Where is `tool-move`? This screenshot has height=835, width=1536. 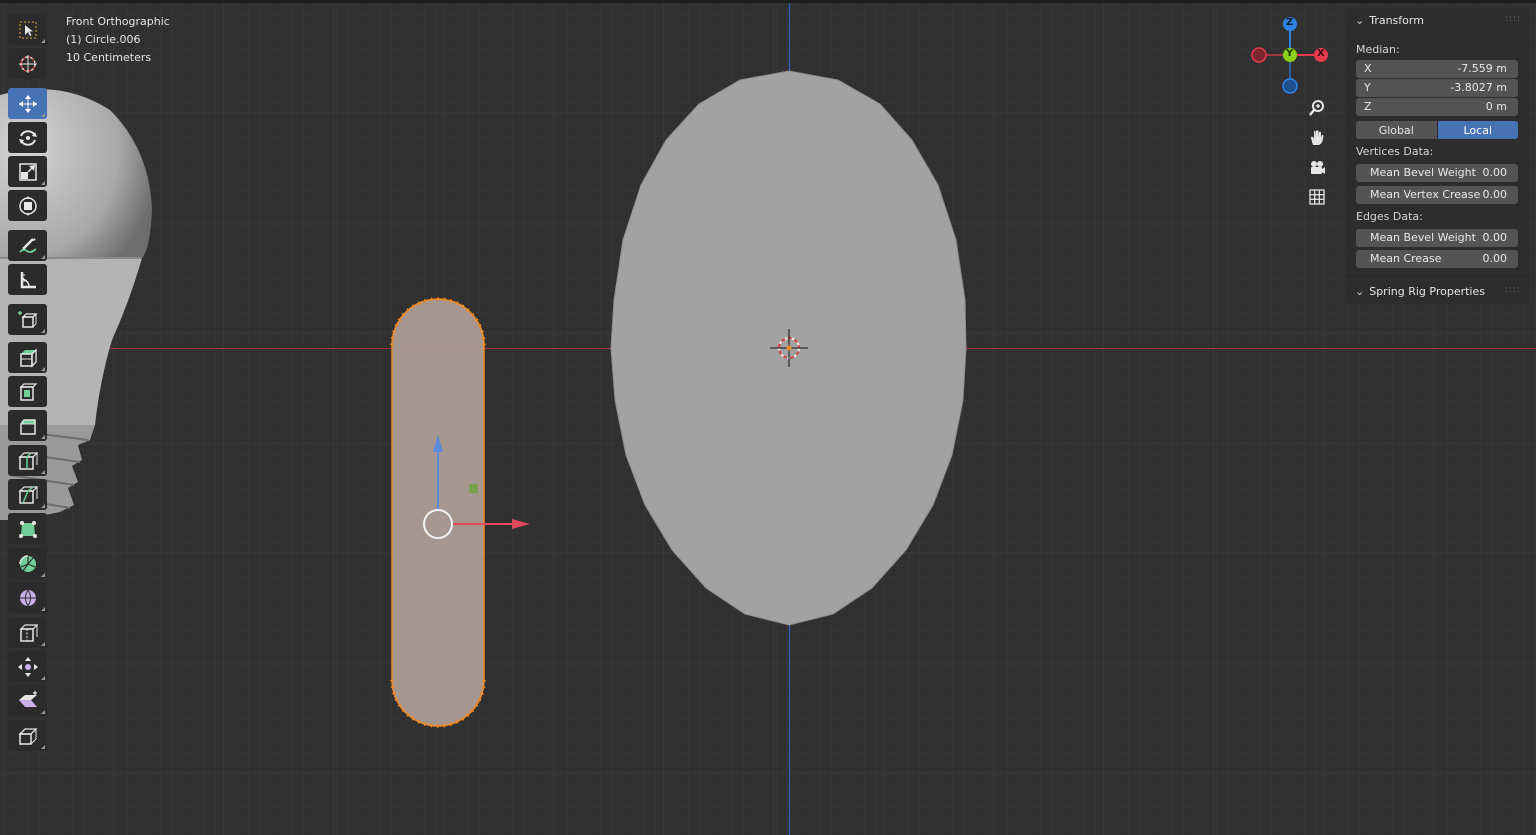
tool-move is located at coordinates (27, 103).